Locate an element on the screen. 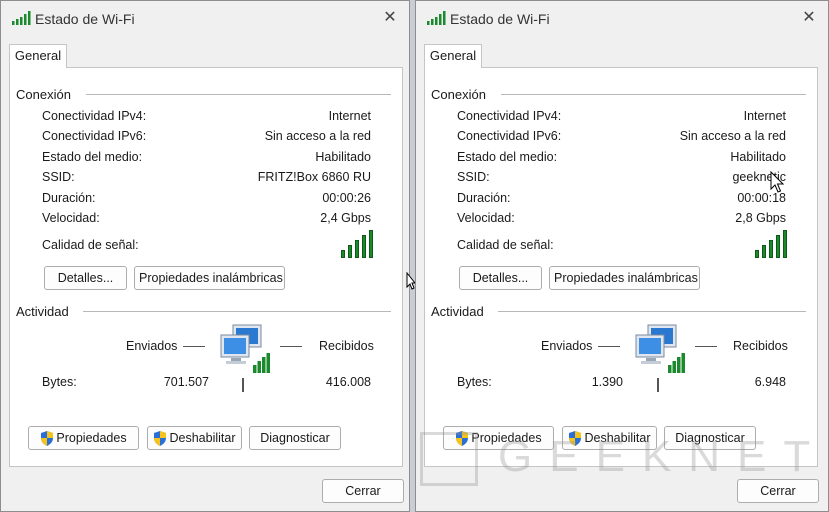 The image size is (829, 512). duration-value: 00:00:26 is located at coordinates (346, 198).